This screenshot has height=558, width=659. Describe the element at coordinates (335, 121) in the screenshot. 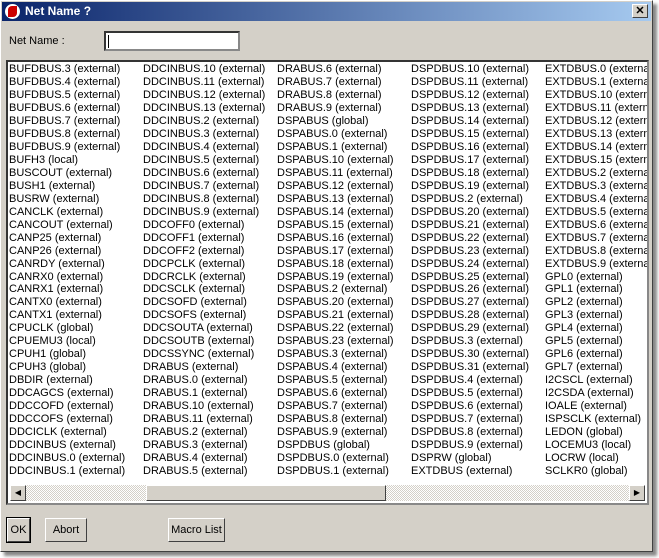

I see `list-item: DSPABUS (global)` at that location.